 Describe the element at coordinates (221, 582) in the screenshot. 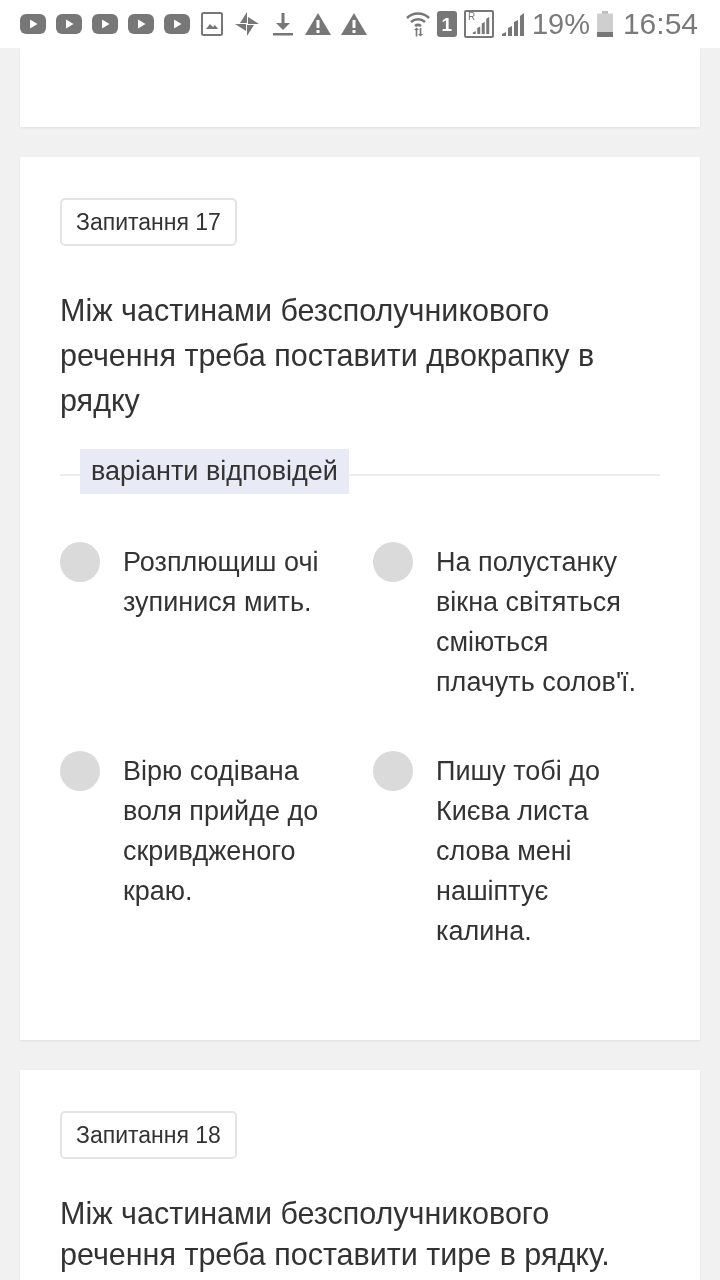

I see `option-text: Розплющиш очі зупинися мить.` at that location.